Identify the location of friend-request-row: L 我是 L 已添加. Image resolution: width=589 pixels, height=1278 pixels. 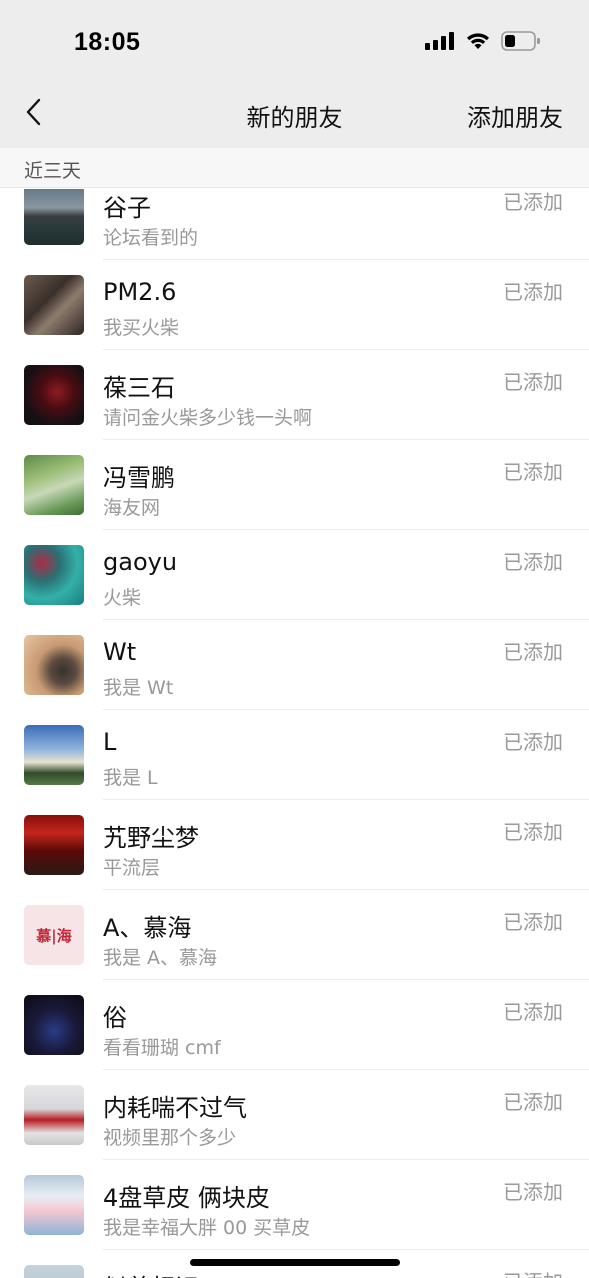
(294, 755).